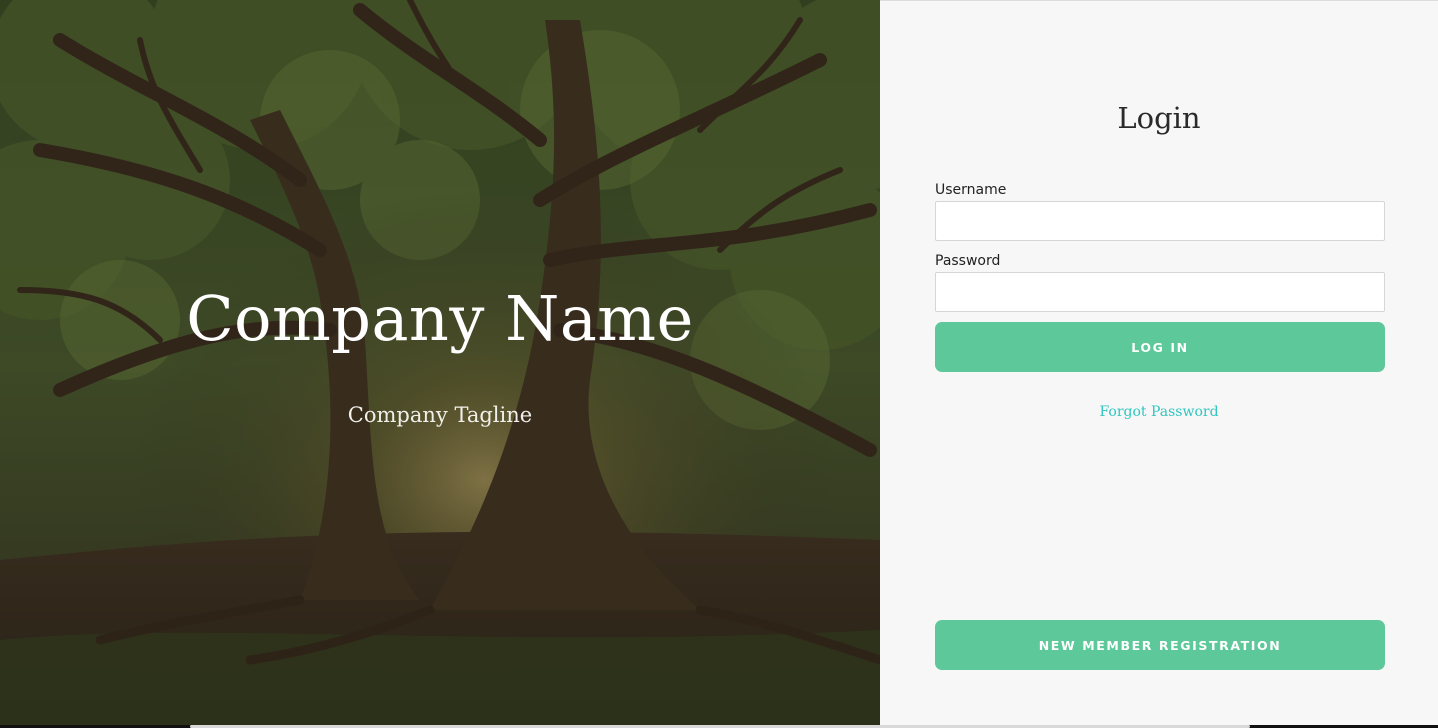 The image size is (1438, 728). What do you see at coordinates (971, 190) in the screenshot?
I see `username-label: Username` at bounding box center [971, 190].